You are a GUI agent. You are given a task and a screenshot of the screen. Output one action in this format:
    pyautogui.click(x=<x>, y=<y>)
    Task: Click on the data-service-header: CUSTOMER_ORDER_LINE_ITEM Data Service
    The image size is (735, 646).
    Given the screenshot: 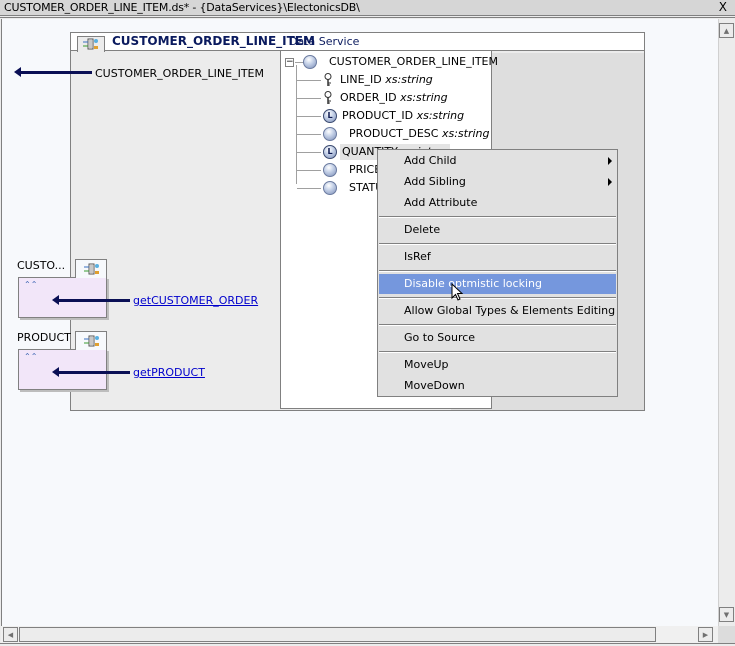 What is the action you would take?
    pyautogui.click(x=357, y=42)
    